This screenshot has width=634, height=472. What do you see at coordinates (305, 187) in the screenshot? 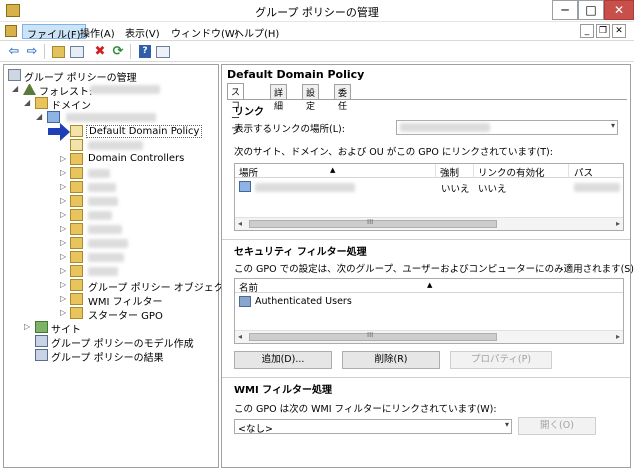
I see `redacted-link-location` at bounding box center [305, 187].